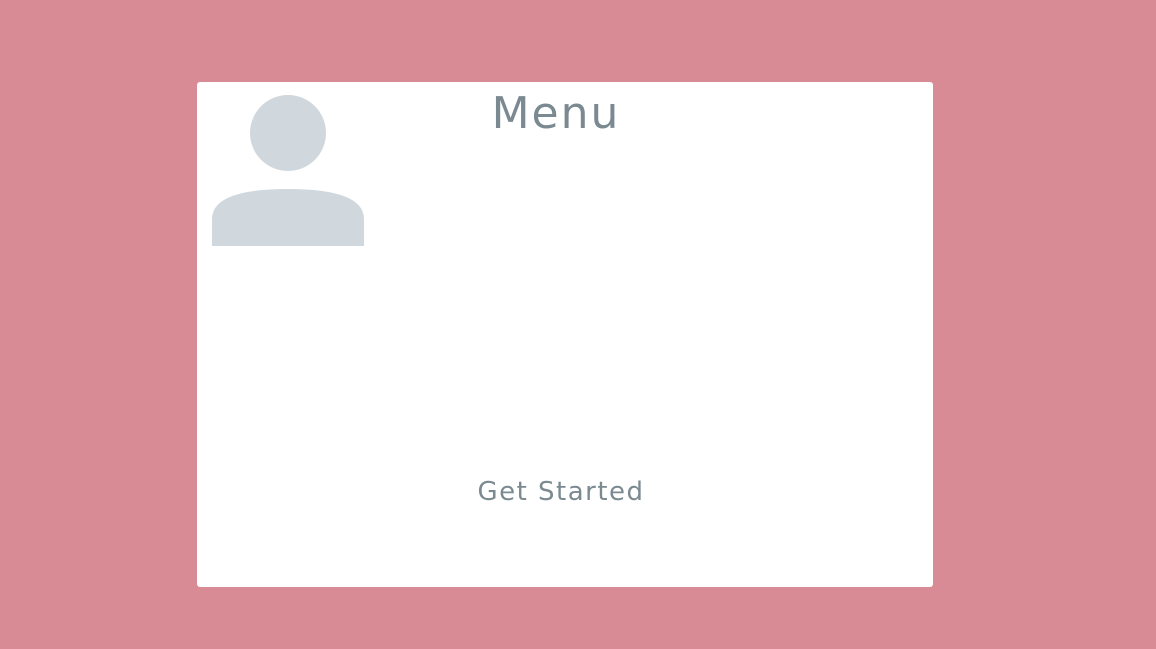 The height and width of the screenshot is (649, 1156). I want to click on avatar-shoulders, so click(288, 217).